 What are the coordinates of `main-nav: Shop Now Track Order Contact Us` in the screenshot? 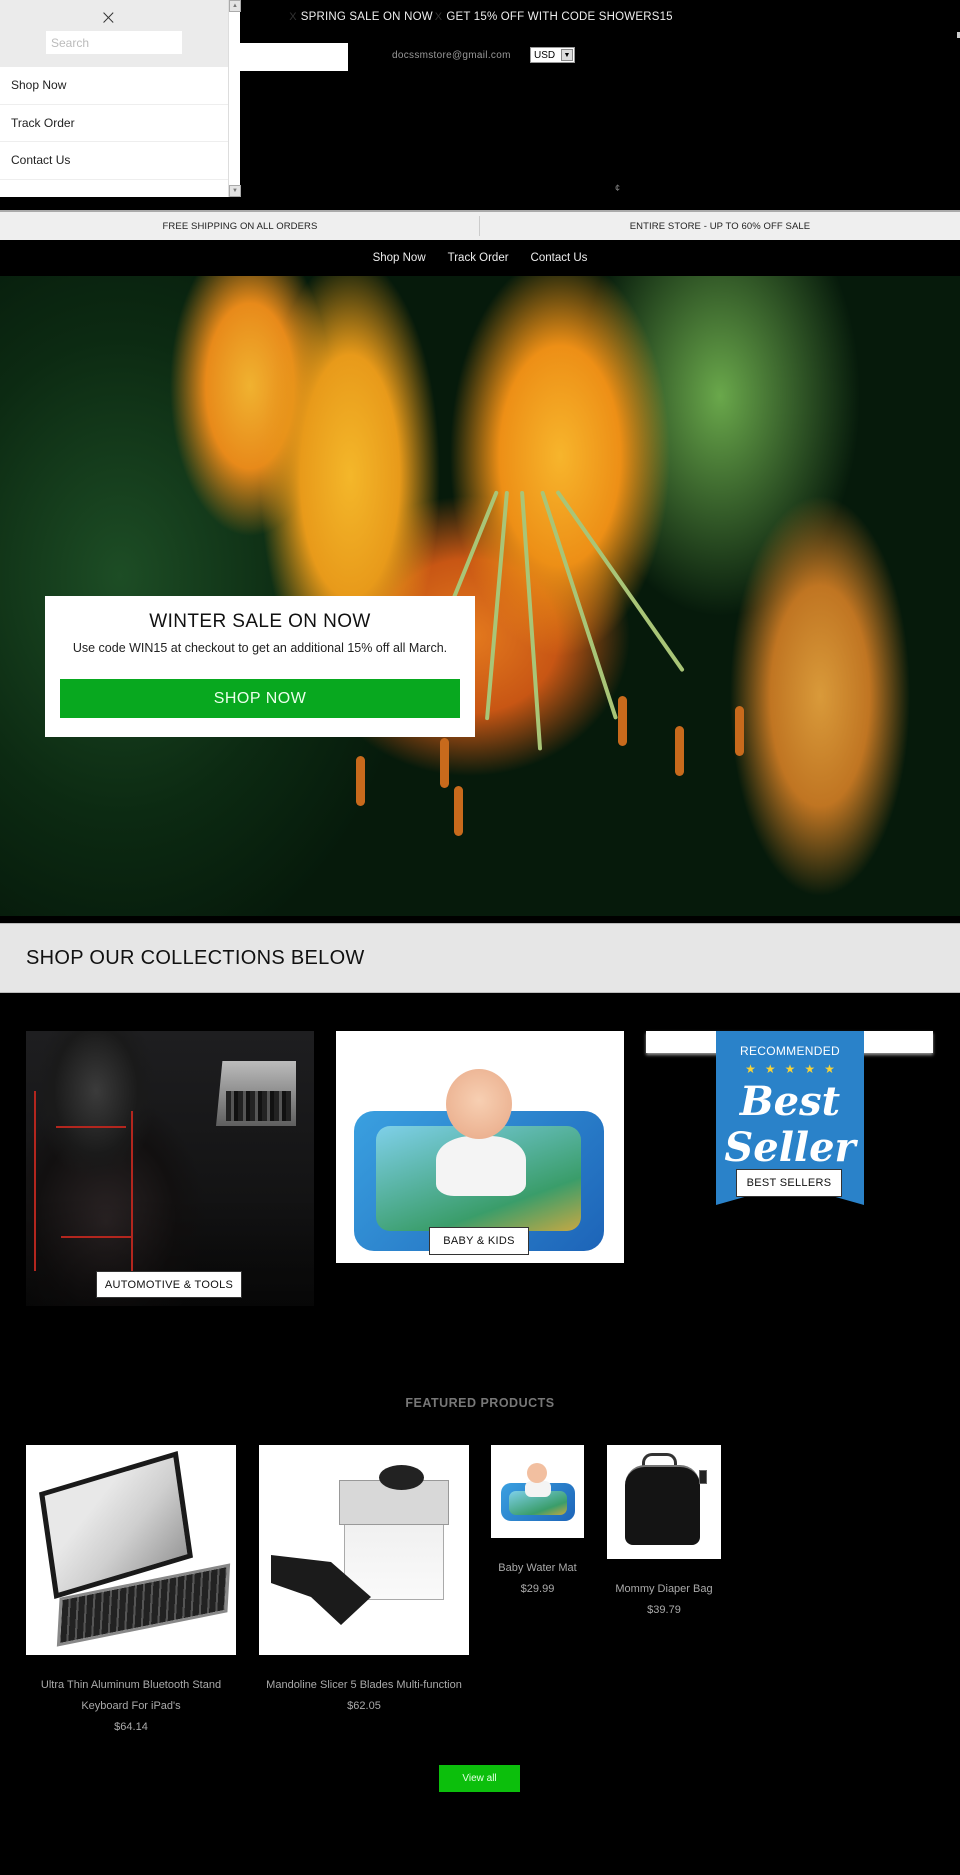 It's located at (480, 258).